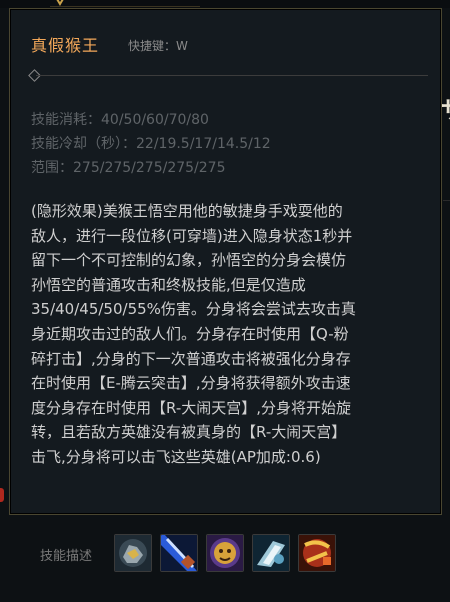  Describe the element at coordinates (151, 144) in the screenshot. I see `skill-cooldown: 技能冷却（秒）：22/19.5/17/14.5/12` at that location.